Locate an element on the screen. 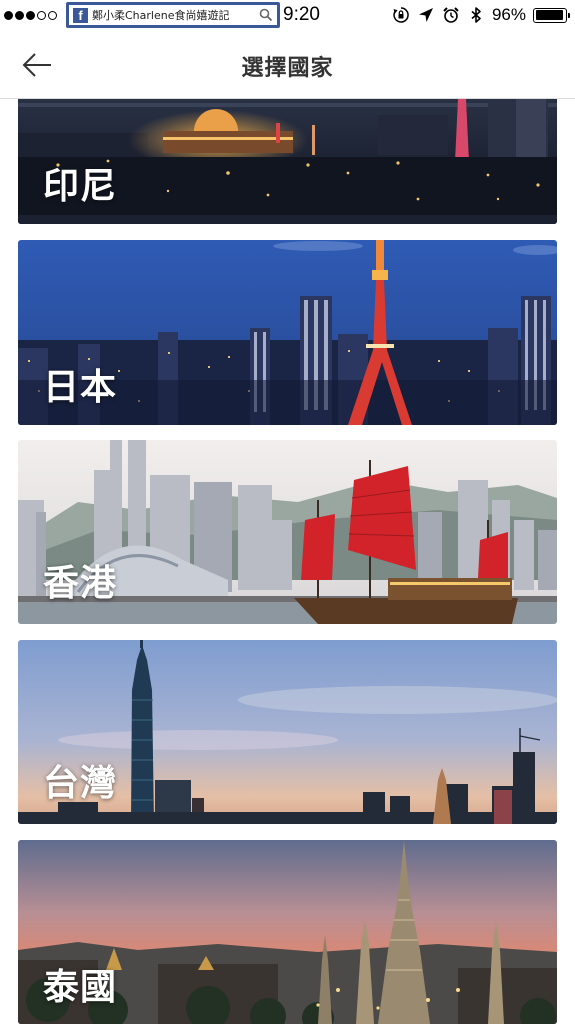 Image resolution: width=575 pixels, height=1024 pixels. country-label: 泰國 is located at coordinates (80, 987).